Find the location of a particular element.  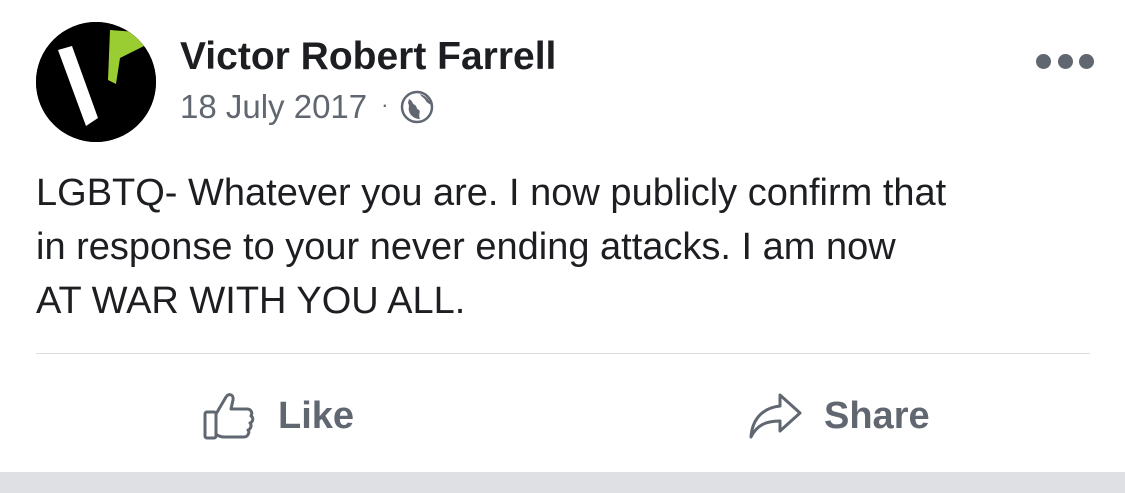

share-arrow-icon is located at coordinates (775, 416).